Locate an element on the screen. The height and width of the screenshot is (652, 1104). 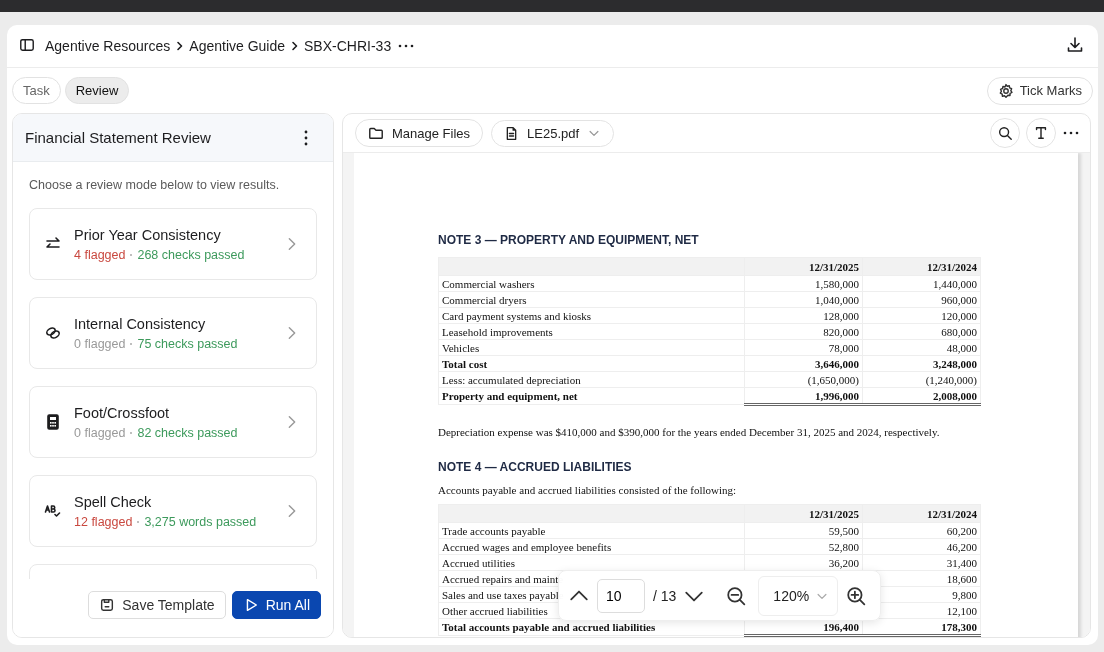
download-icon is located at coordinates (1075, 44).